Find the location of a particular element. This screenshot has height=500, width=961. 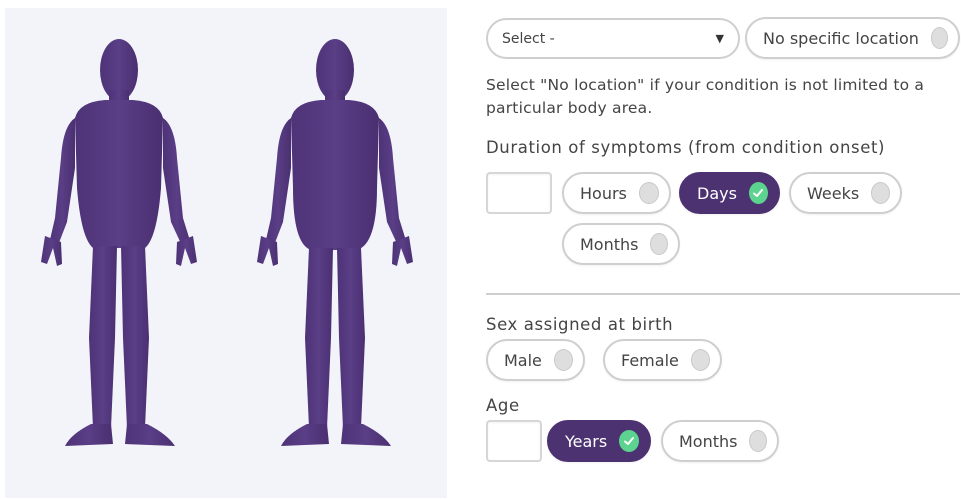

no-location-label: No specific location is located at coordinates (841, 38).